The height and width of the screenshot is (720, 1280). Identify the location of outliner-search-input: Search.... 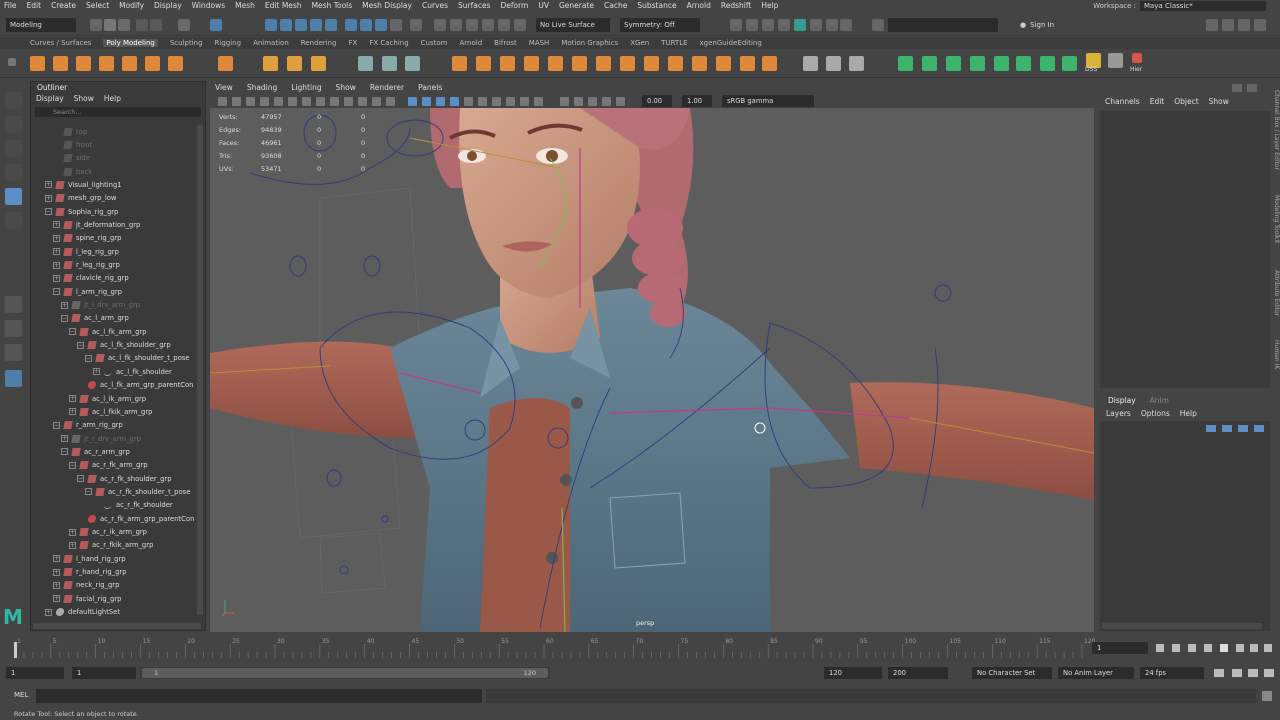
(118, 112).